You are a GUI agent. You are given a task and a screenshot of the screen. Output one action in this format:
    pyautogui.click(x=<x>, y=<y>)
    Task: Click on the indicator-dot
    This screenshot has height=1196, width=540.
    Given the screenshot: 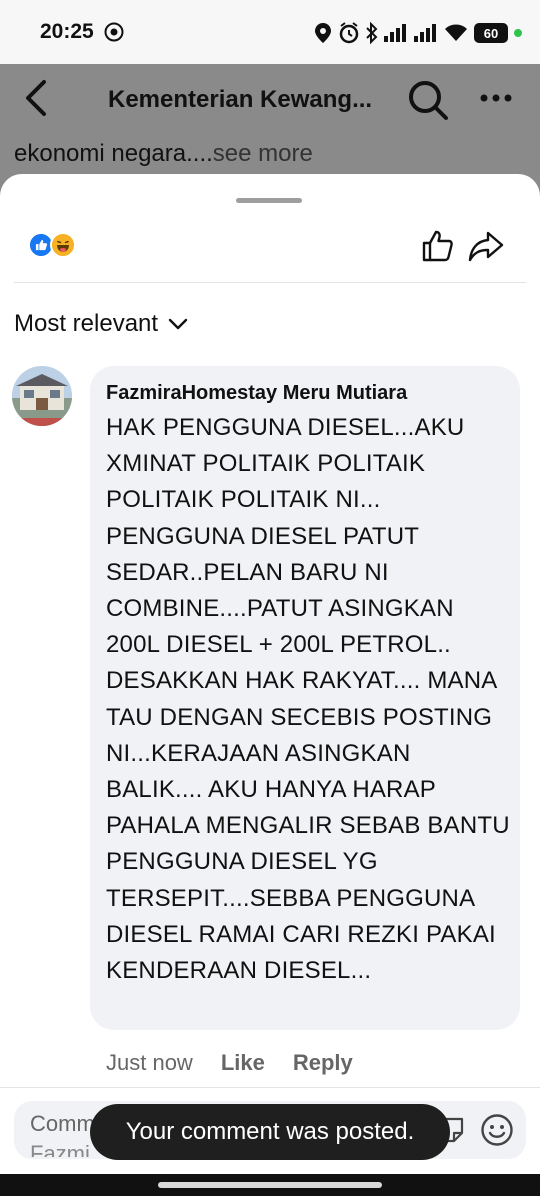 What is the action you would take?
    pyautogui.click(x=518, y=33)
    